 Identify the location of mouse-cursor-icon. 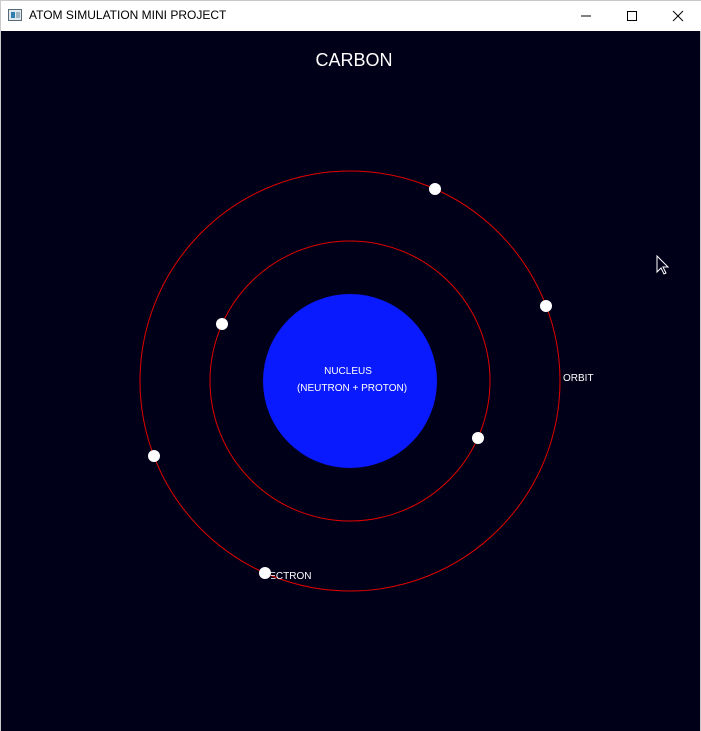
(663, 264).